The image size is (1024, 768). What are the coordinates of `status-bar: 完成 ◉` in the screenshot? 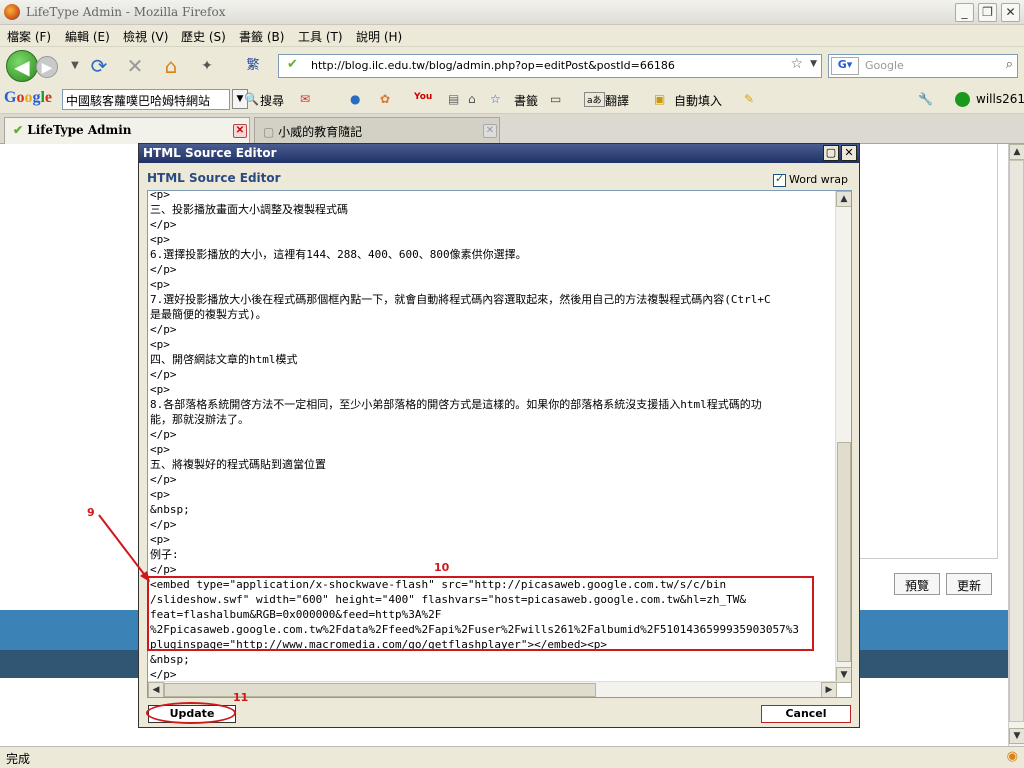 It's located at (512, 757).